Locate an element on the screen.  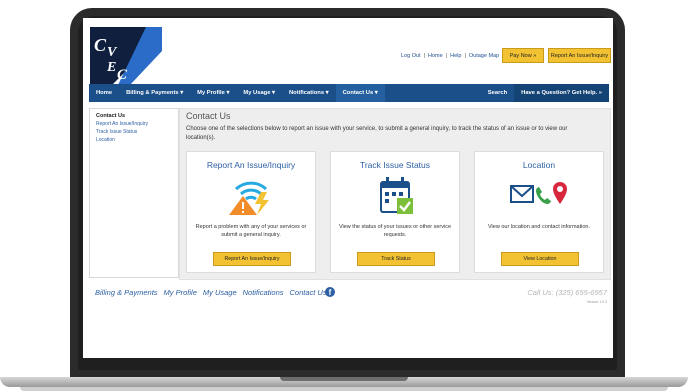
page-title: Contact Us is located at coordinates (208, 116).